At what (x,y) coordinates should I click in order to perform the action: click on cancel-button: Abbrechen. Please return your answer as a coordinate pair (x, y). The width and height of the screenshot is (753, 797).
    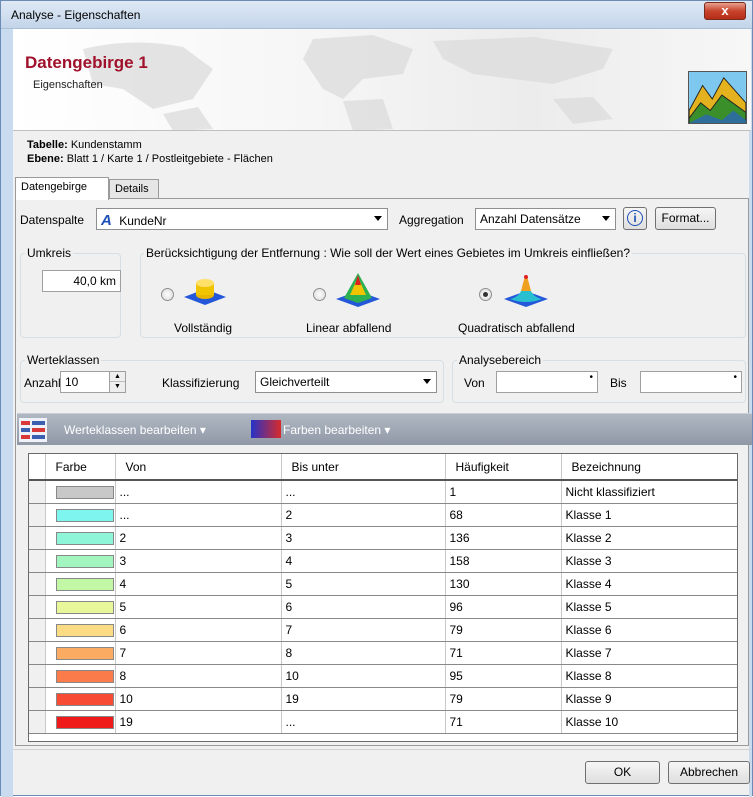
    Looking at the image, I should click on (709, 772).